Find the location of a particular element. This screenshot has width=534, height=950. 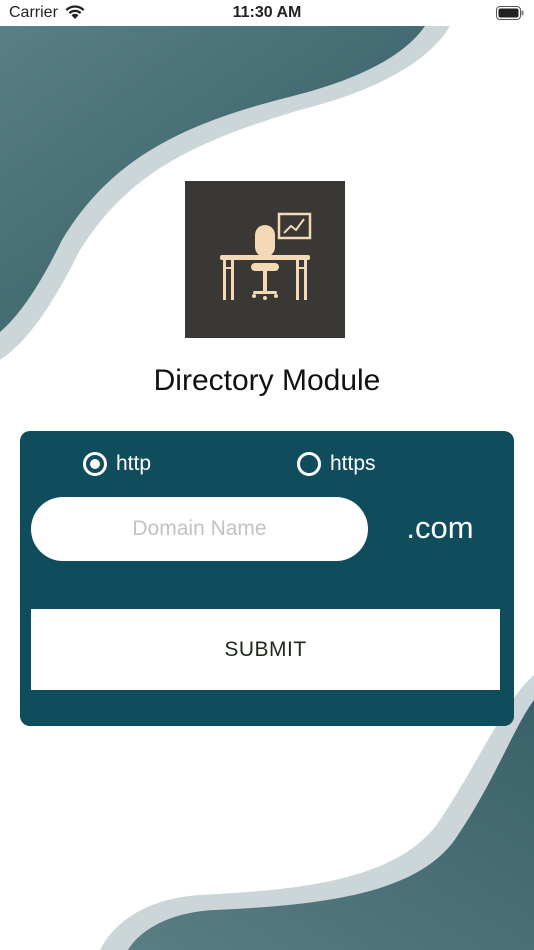

status-bar: Carrier 11:30 AM is located at coordinates (267, 13).